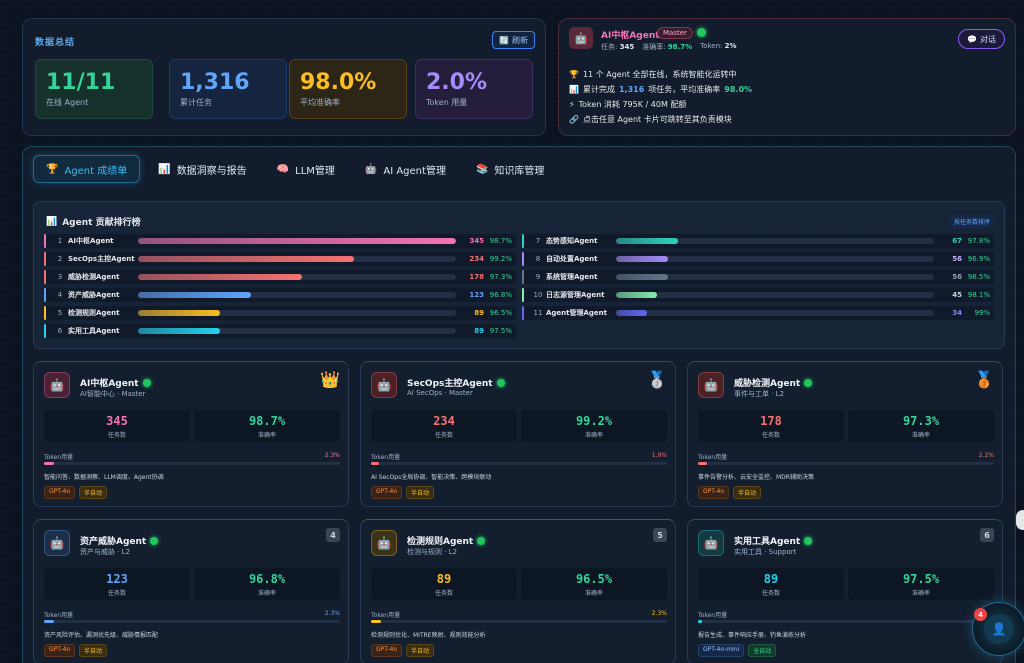  What do you see at coordinates (510, 169) in the screenshot?
I see `tab-knowledge-base: 📚 知识库管理` at bounding box center [510, 169].